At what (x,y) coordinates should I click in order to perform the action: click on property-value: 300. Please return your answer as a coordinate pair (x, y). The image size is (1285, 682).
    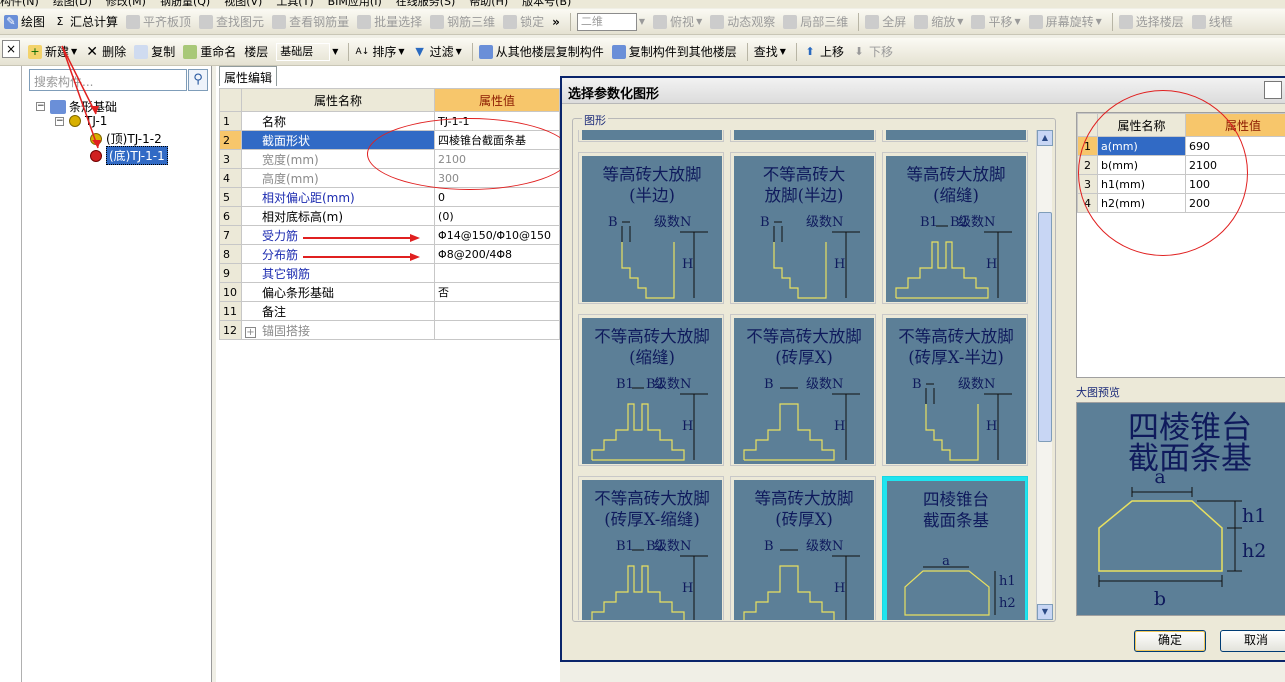
    Looking at the image, I should click on (497, 178).